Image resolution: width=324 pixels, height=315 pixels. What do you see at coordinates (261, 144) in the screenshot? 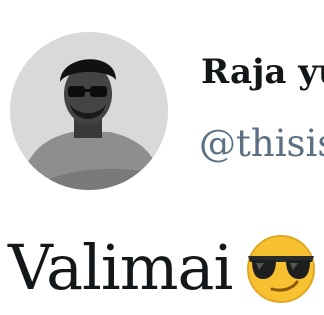
I see `author-handle: @thisis` at bounding box center [261, 144].